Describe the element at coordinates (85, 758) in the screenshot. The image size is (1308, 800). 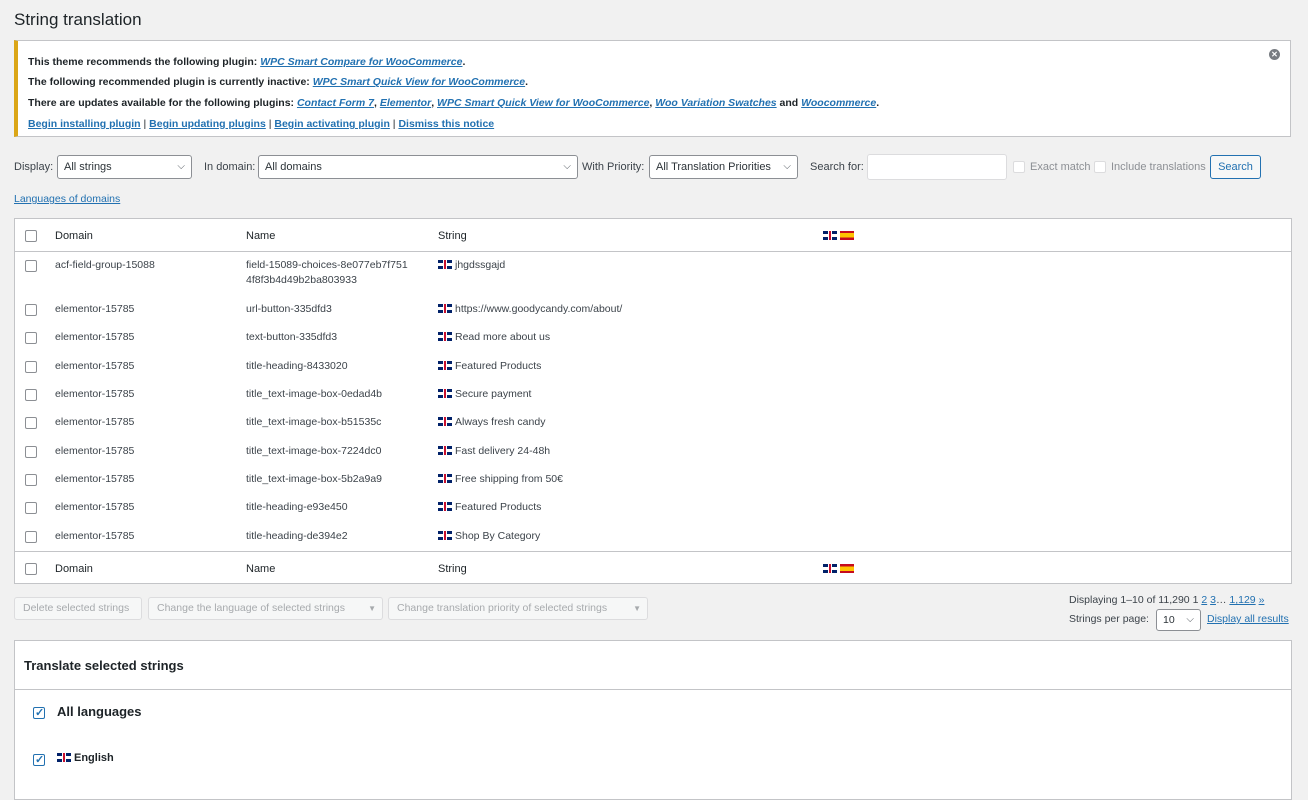
I see `english-language-label: English` at that location.